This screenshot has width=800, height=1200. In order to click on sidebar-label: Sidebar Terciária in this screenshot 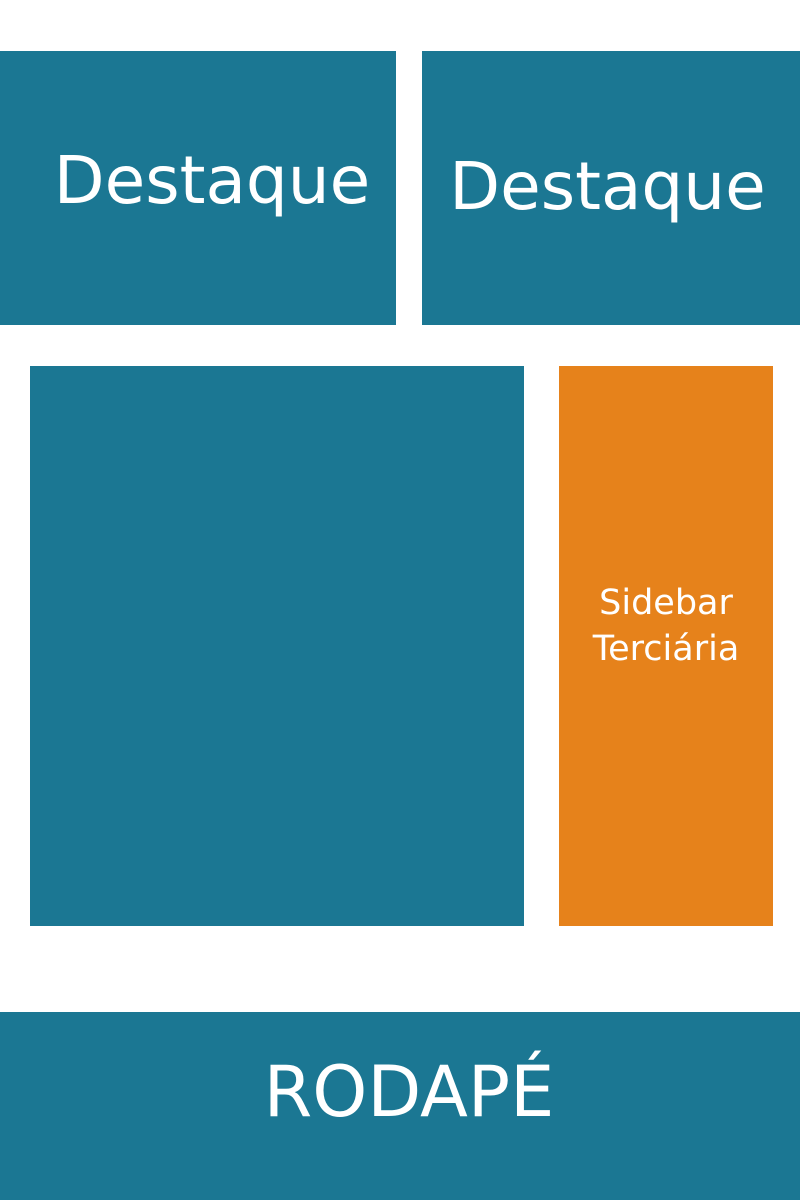, I will do `click(666, 626)`.